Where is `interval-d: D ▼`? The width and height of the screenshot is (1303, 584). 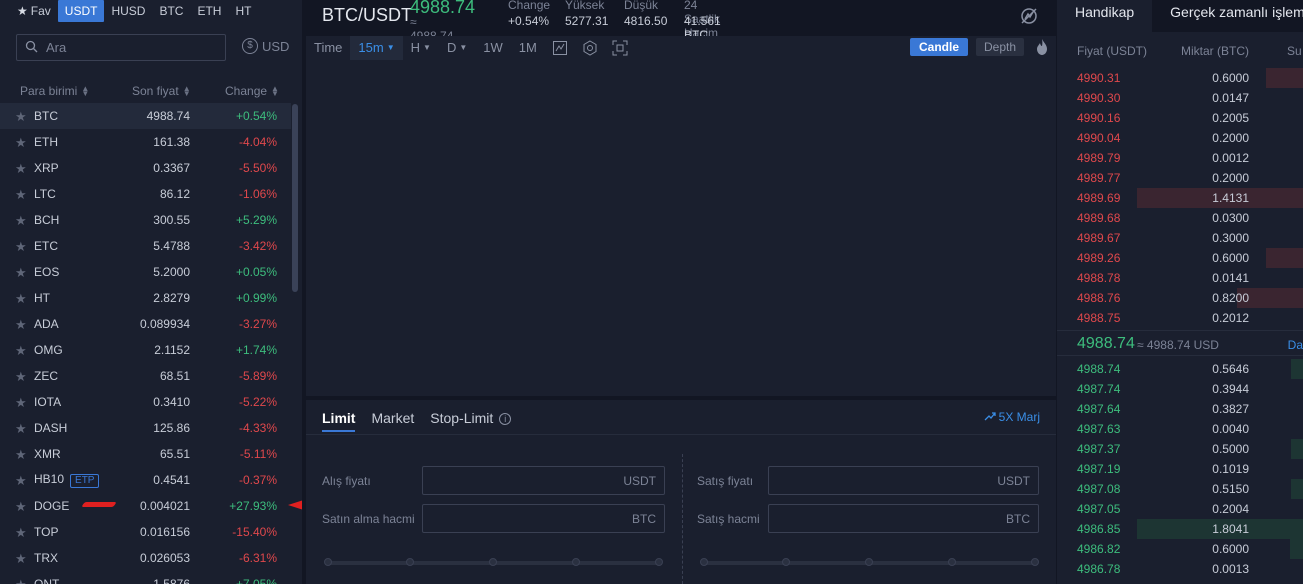
interval-d: D ▼ is located at coordinates (457, 48).